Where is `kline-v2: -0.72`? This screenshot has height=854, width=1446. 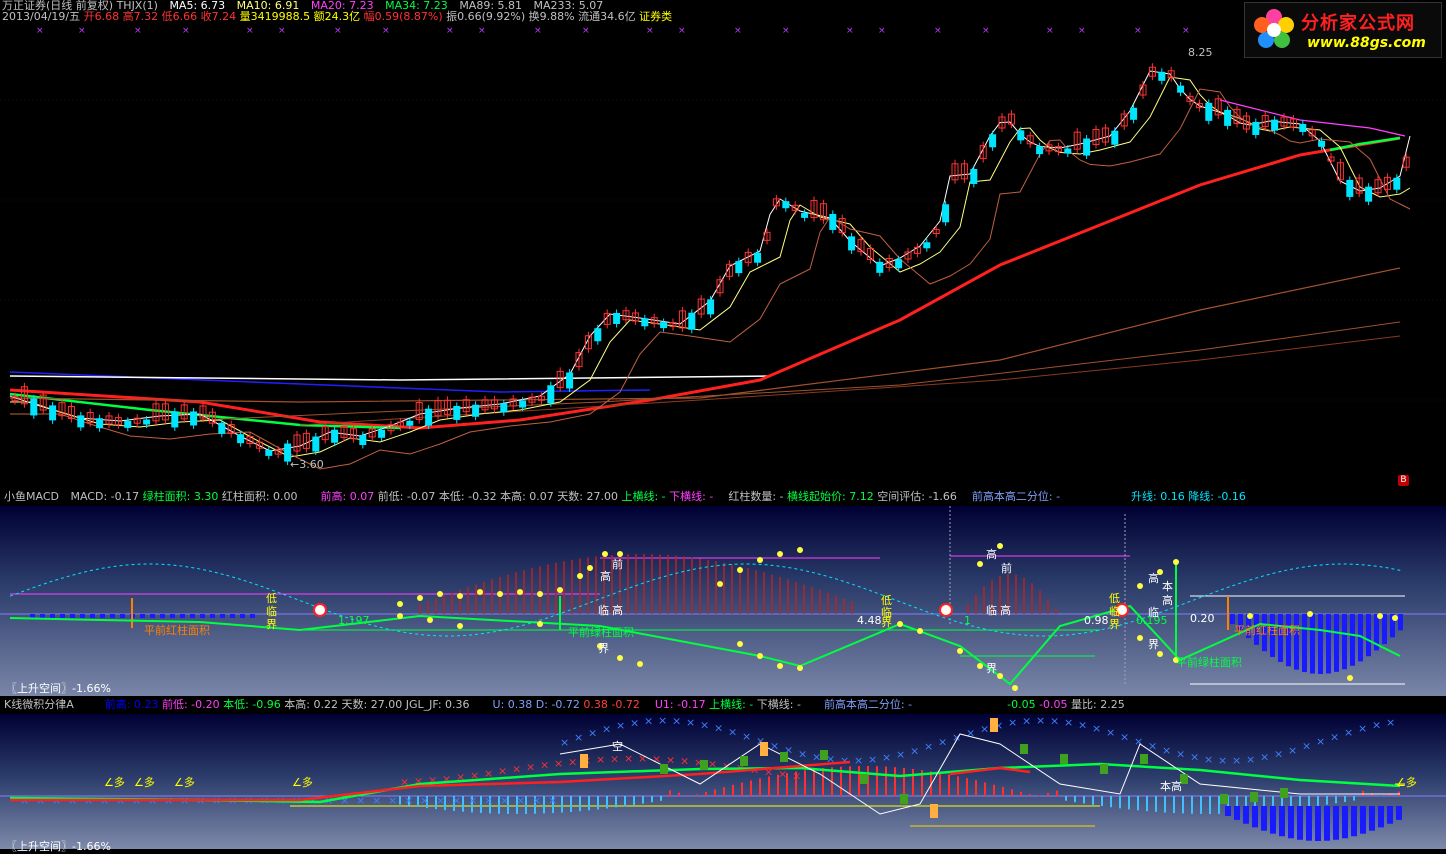 kline-v2: -0.72 is located at coordinates (625, 704).